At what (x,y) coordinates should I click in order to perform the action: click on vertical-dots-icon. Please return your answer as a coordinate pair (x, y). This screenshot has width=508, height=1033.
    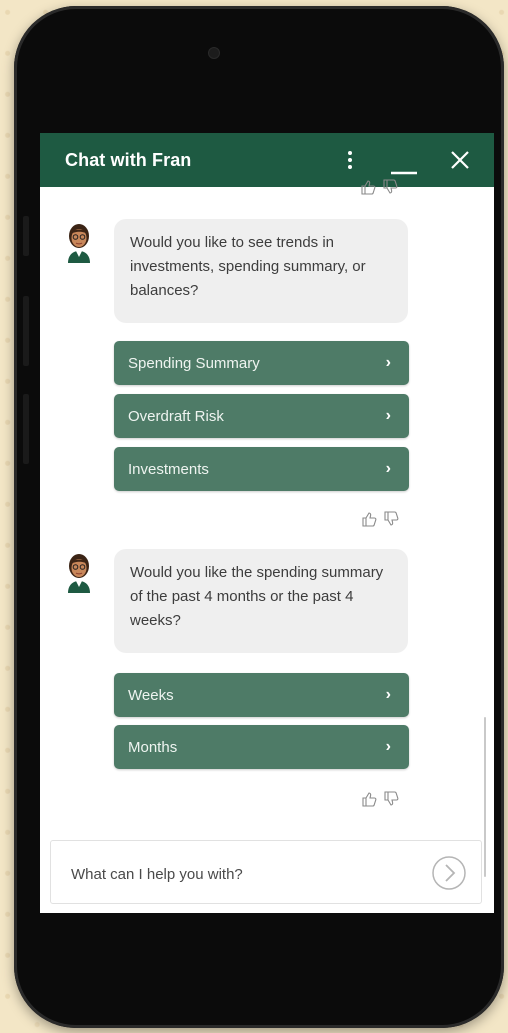
    Looking at the image, I should click on (350, 160).